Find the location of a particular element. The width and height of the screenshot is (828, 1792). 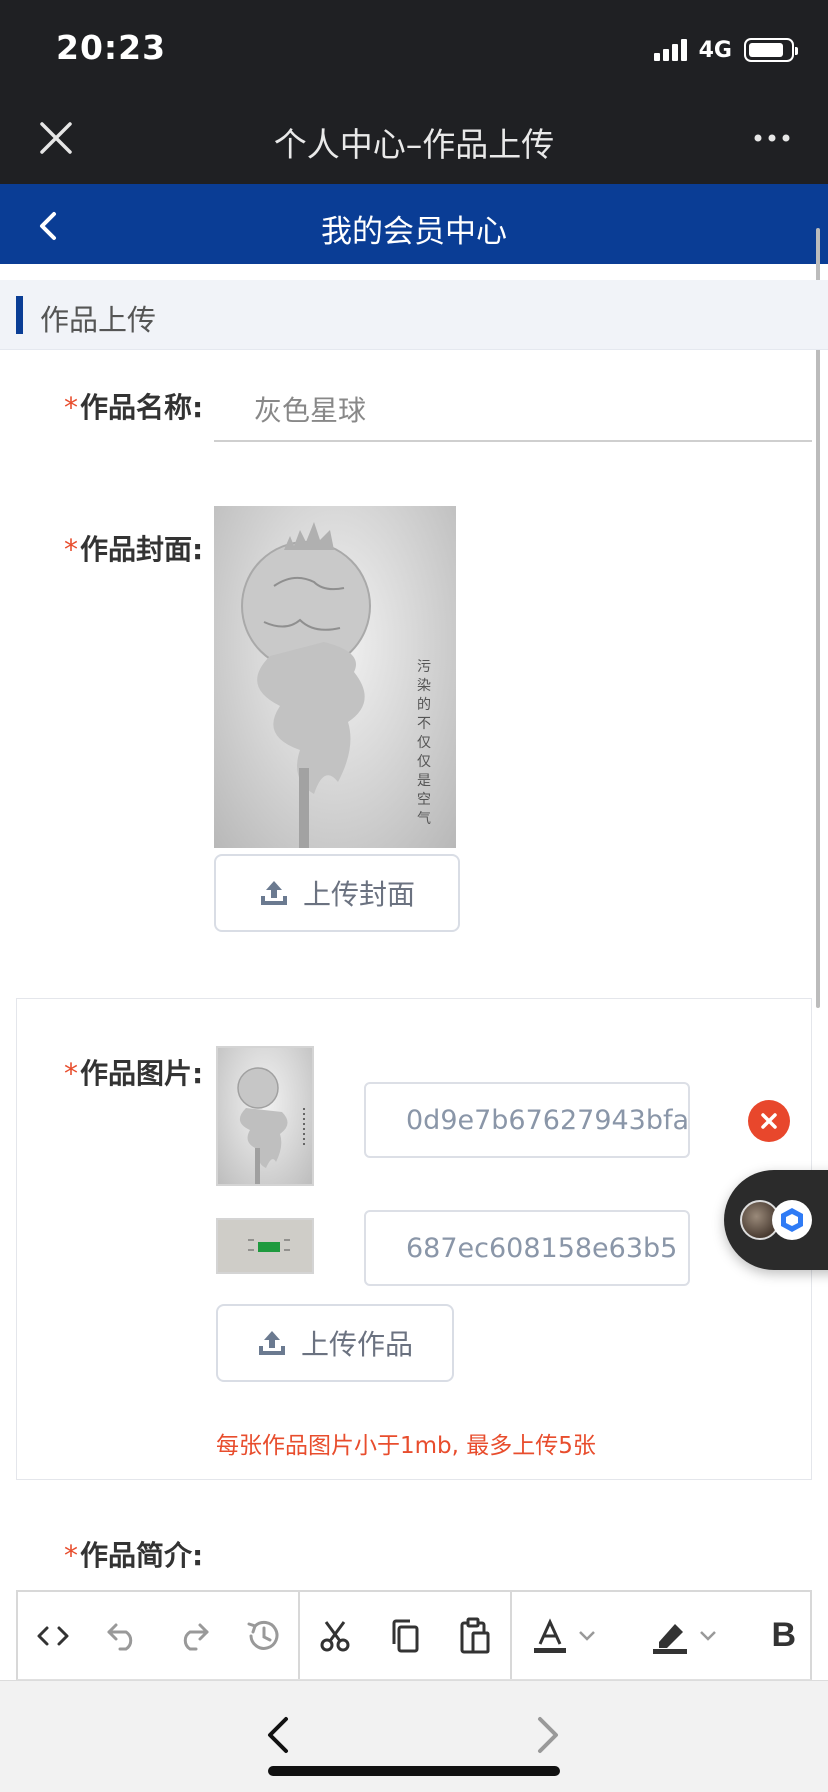

upload-cover-button: 上传封面 is located at coordinates (337, 893).